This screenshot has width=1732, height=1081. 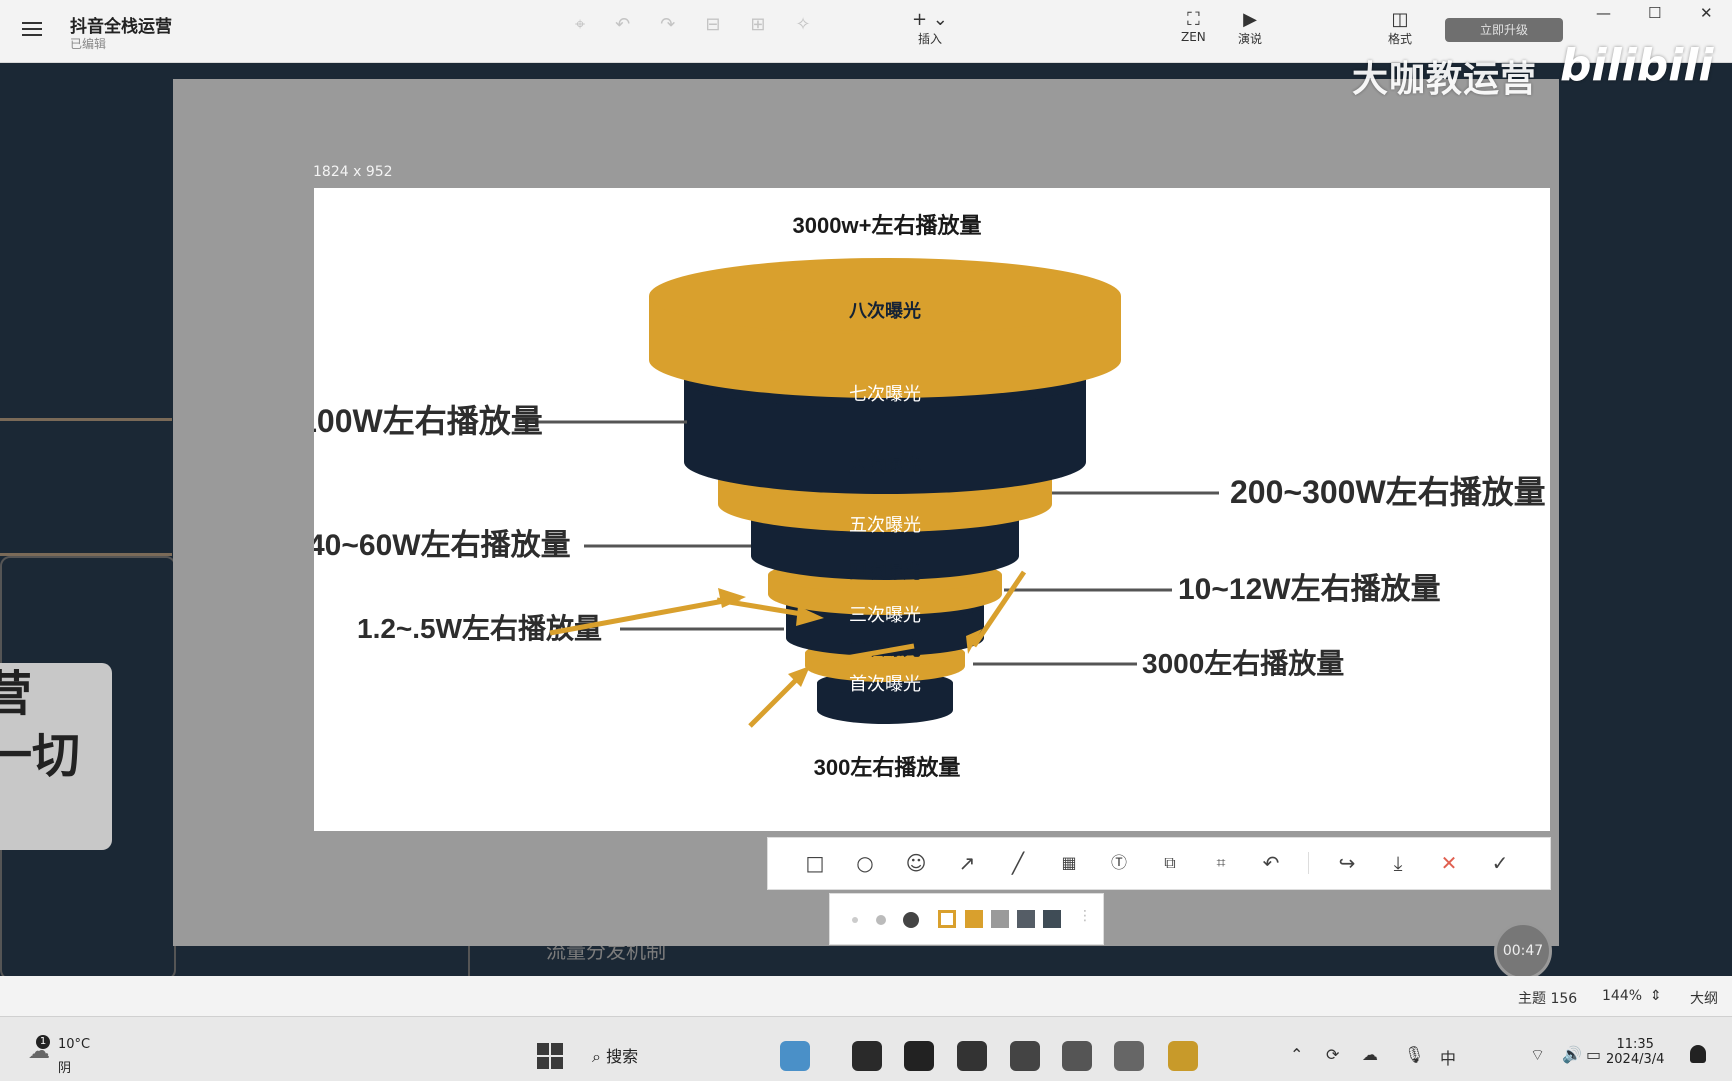 What do you see at coordinates (967, 863) in the screenshot?
I see `arrow-icon: ↗` at bounding box center [967, 863].